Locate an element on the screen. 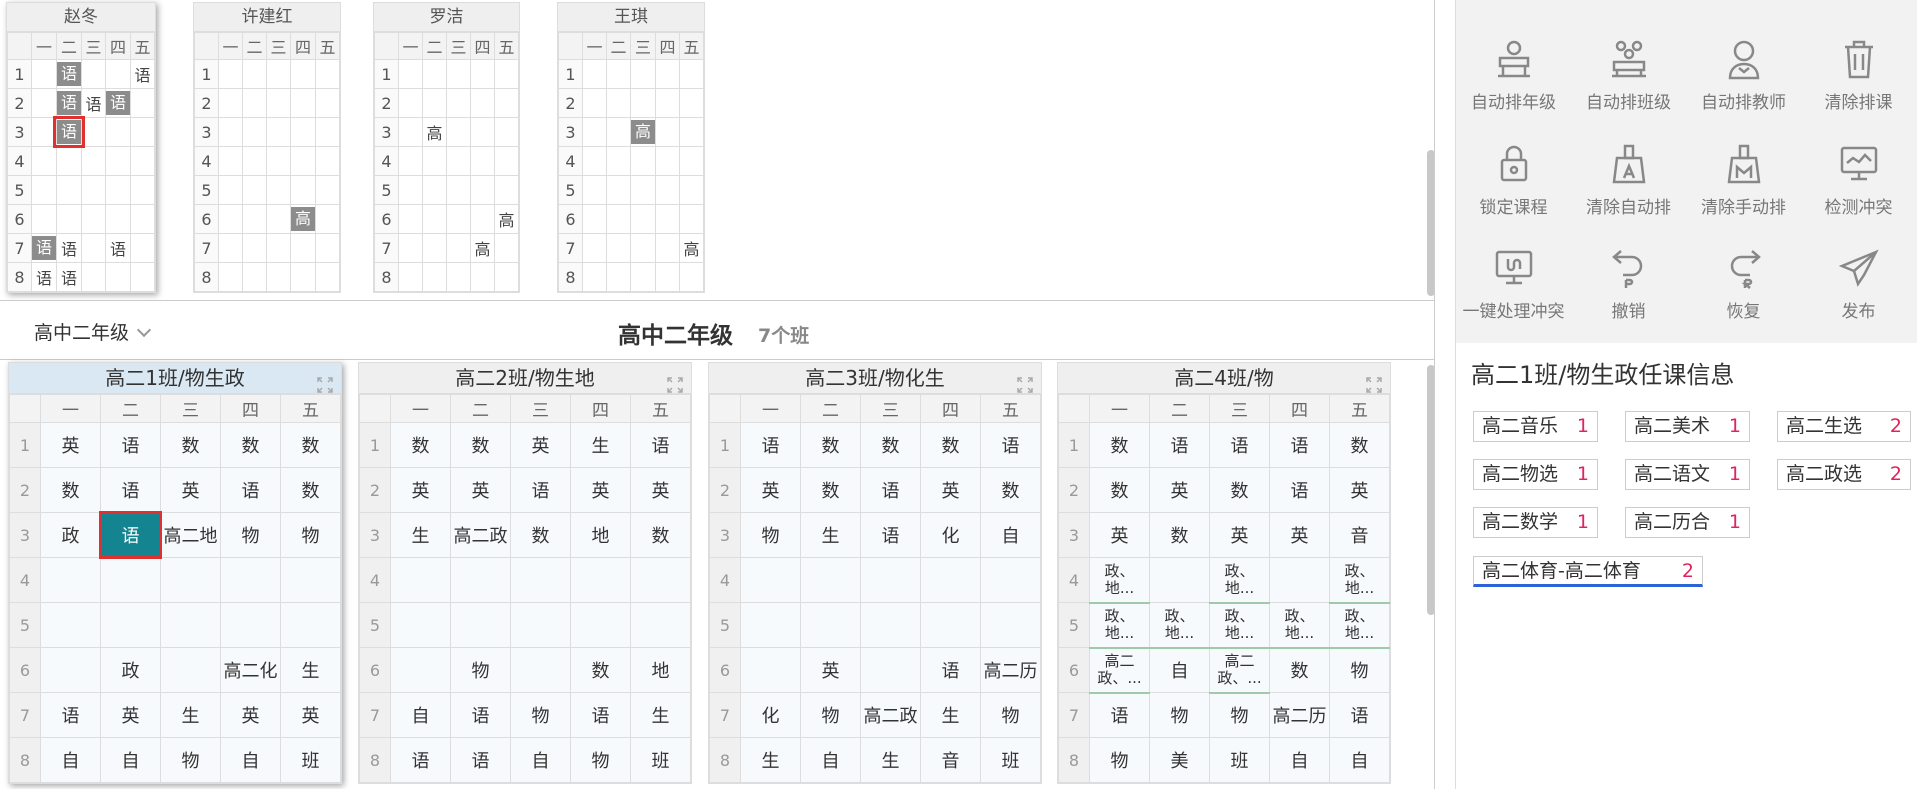  course-chip: 高二历合 1 is located at coordinates (1687, 522).